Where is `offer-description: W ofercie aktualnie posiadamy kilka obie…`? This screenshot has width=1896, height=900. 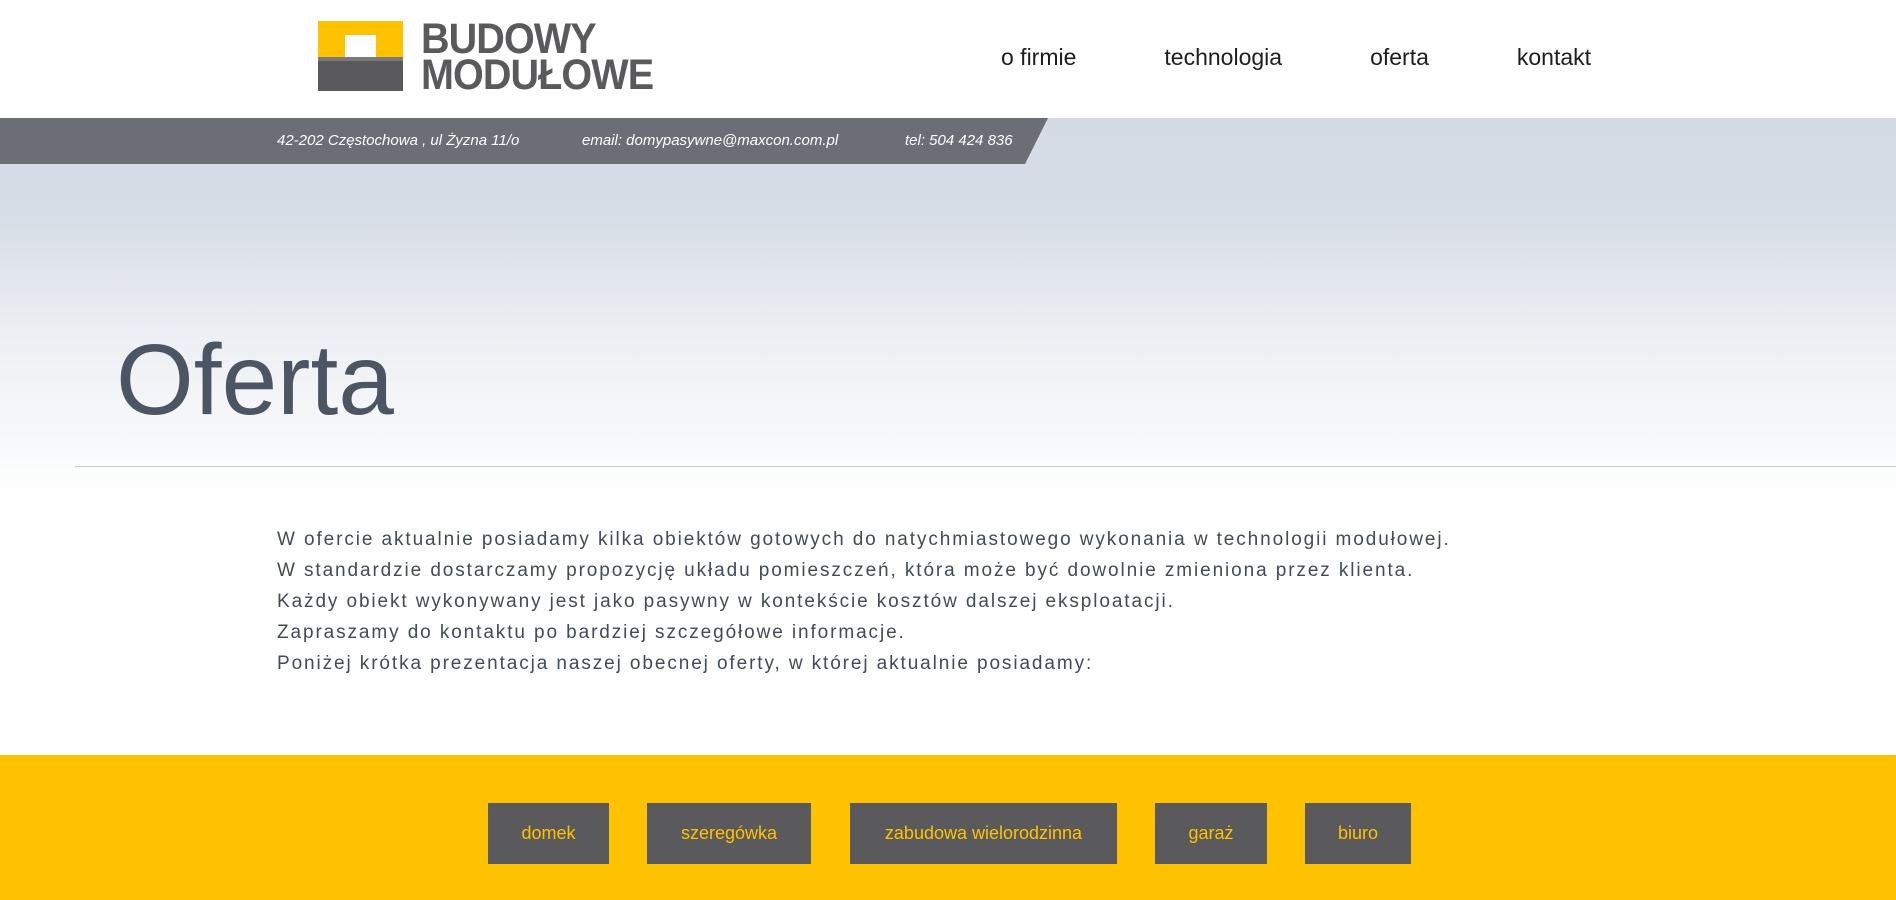 offer-description: W ofercie aktualnie posiadamy kilka obie… is located at coordinates (1002, 601).